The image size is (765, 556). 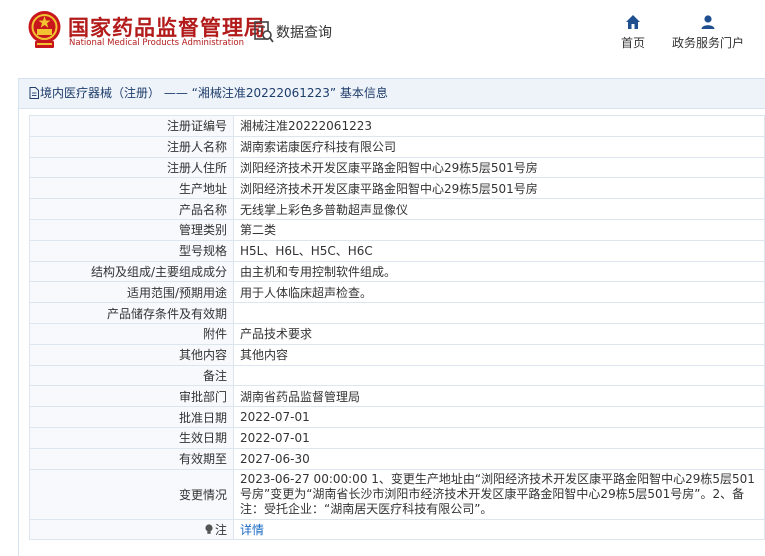 I want to click on national-emblem-icon, so click(x=44, y=29).